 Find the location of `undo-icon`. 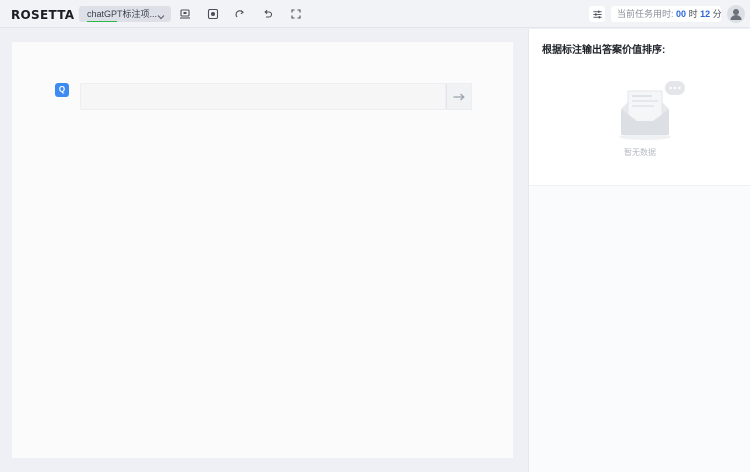

undo-icon is located at coordinates (268, 14).